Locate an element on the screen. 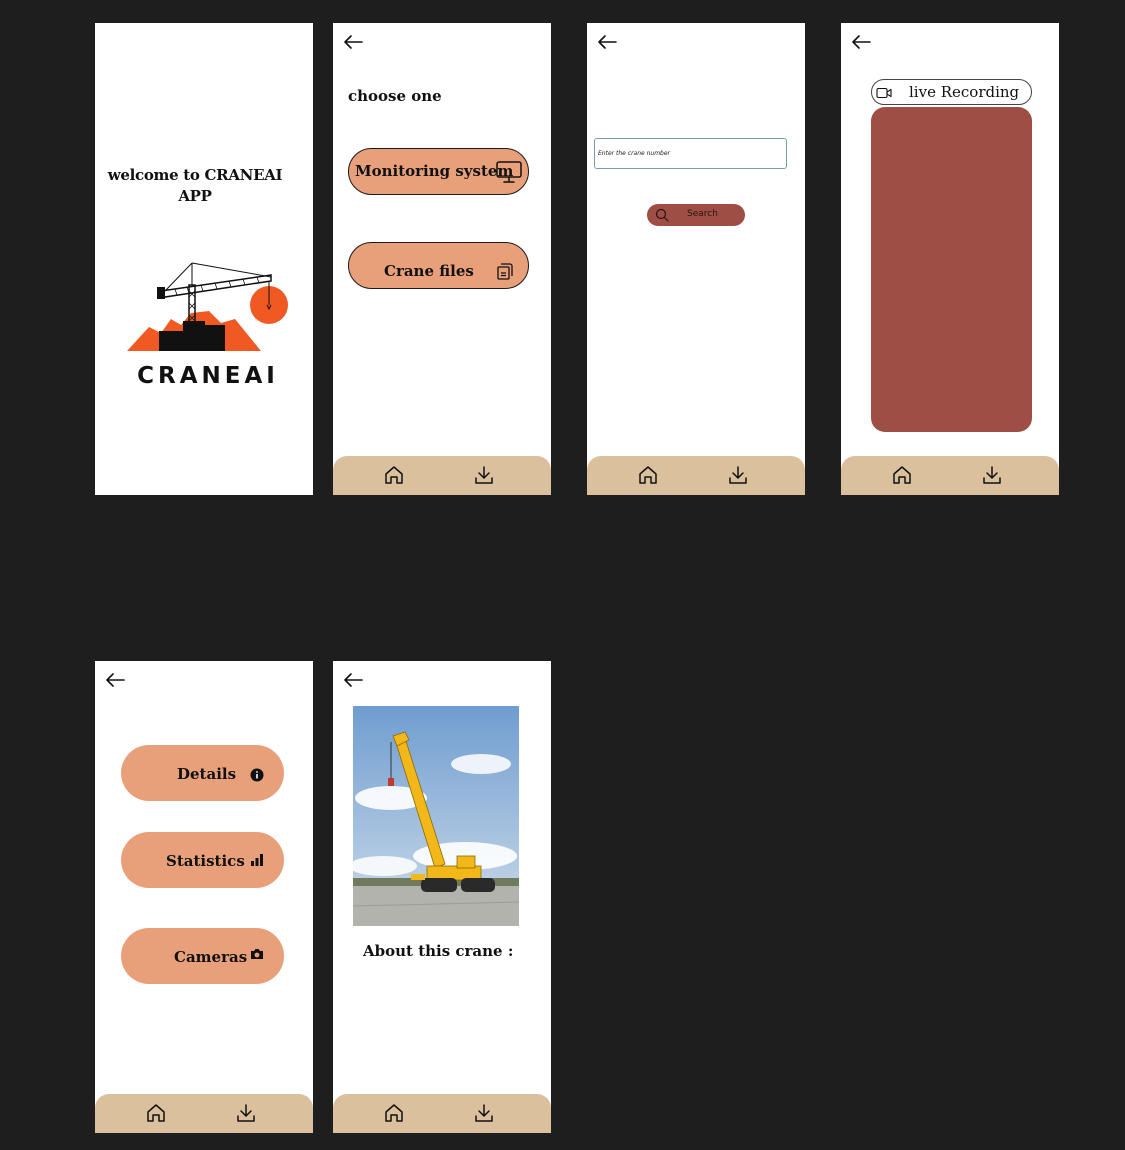 This screenshot has height=1150, width=1125. video-camera-icon is located at coordinates (884, 93).